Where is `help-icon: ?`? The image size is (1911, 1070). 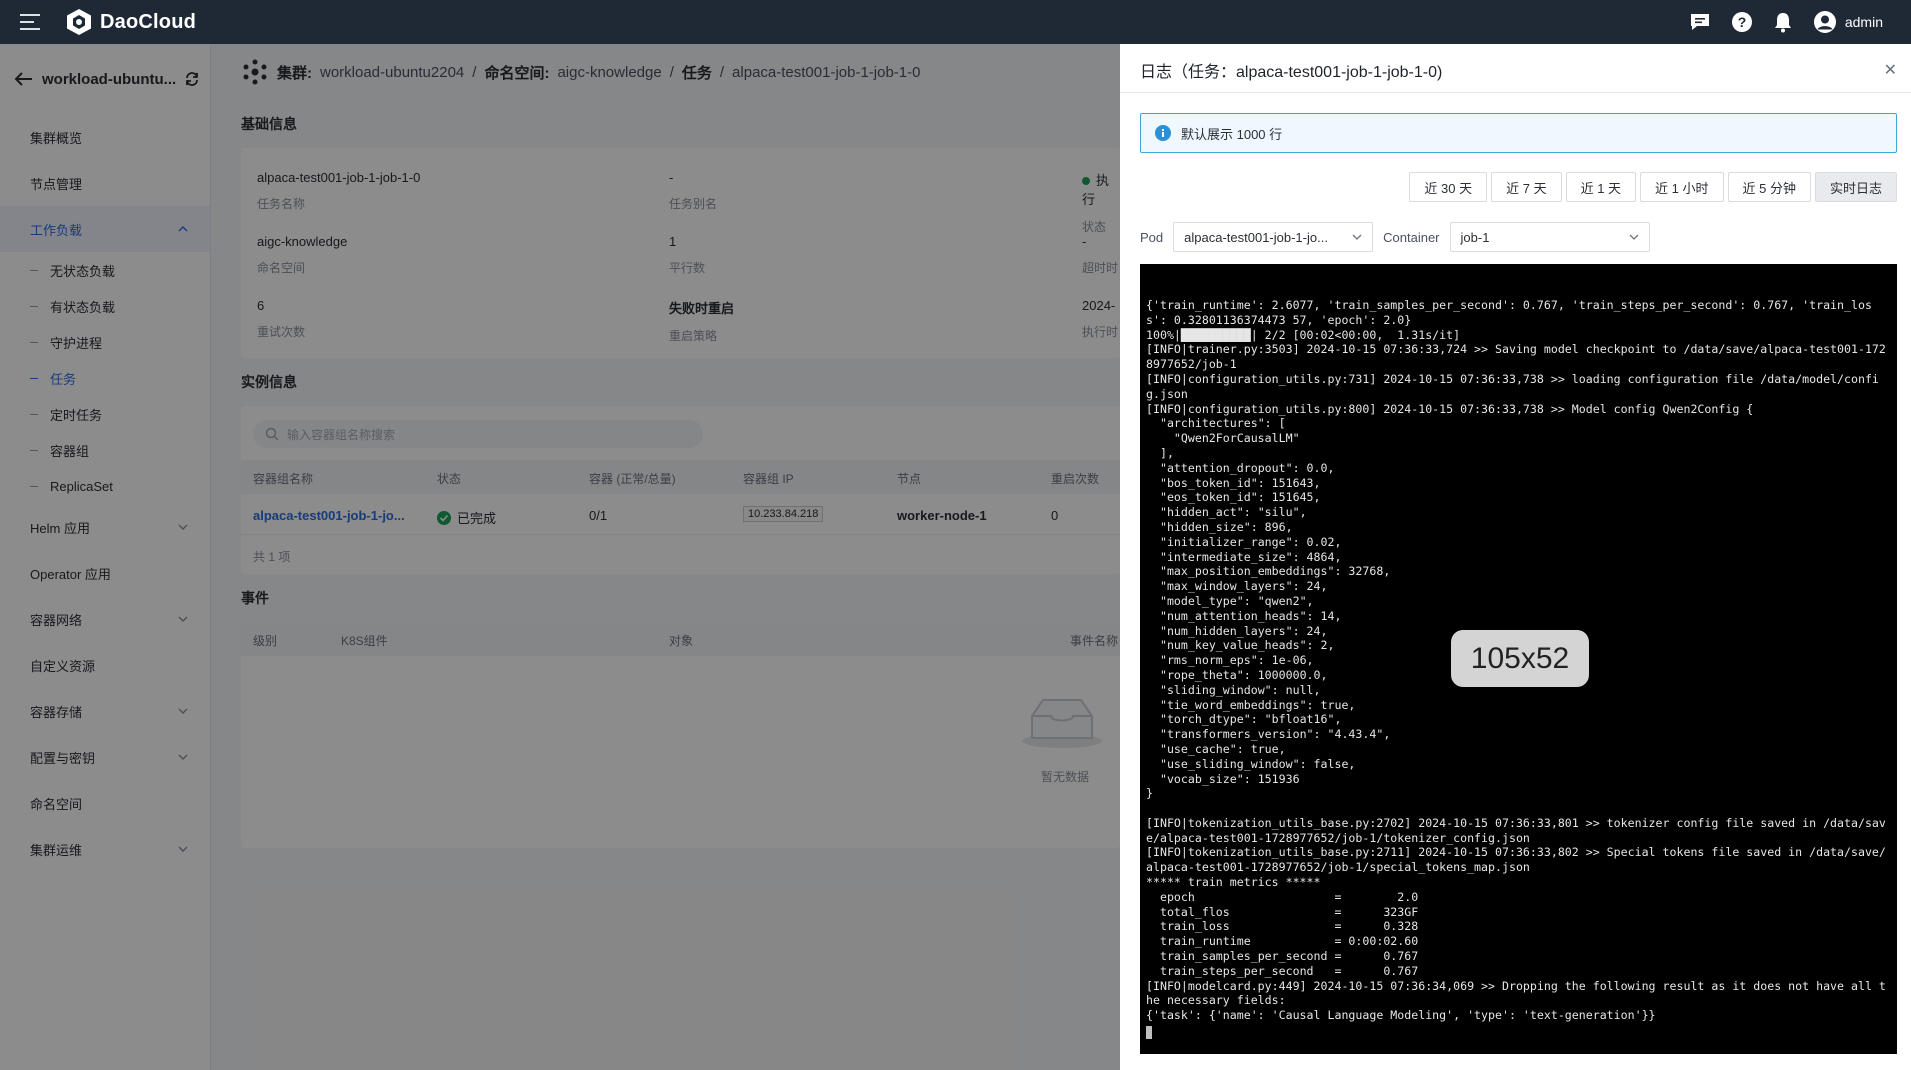
help-icon: ? is located at coordinates (1742, 22).